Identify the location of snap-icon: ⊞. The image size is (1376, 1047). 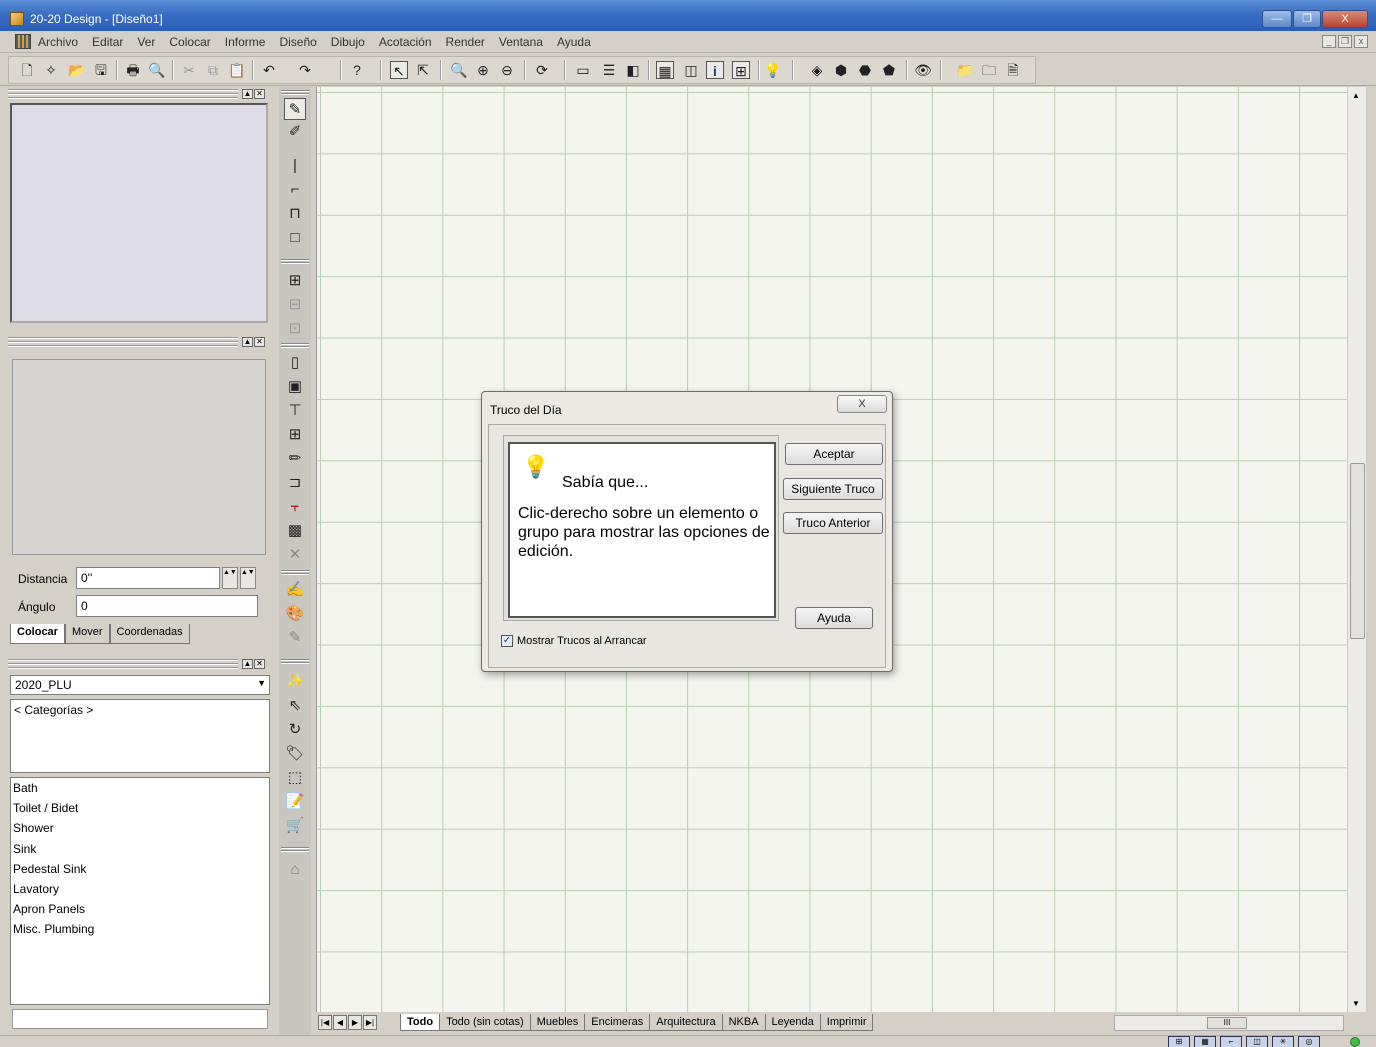
(1179, 1041).